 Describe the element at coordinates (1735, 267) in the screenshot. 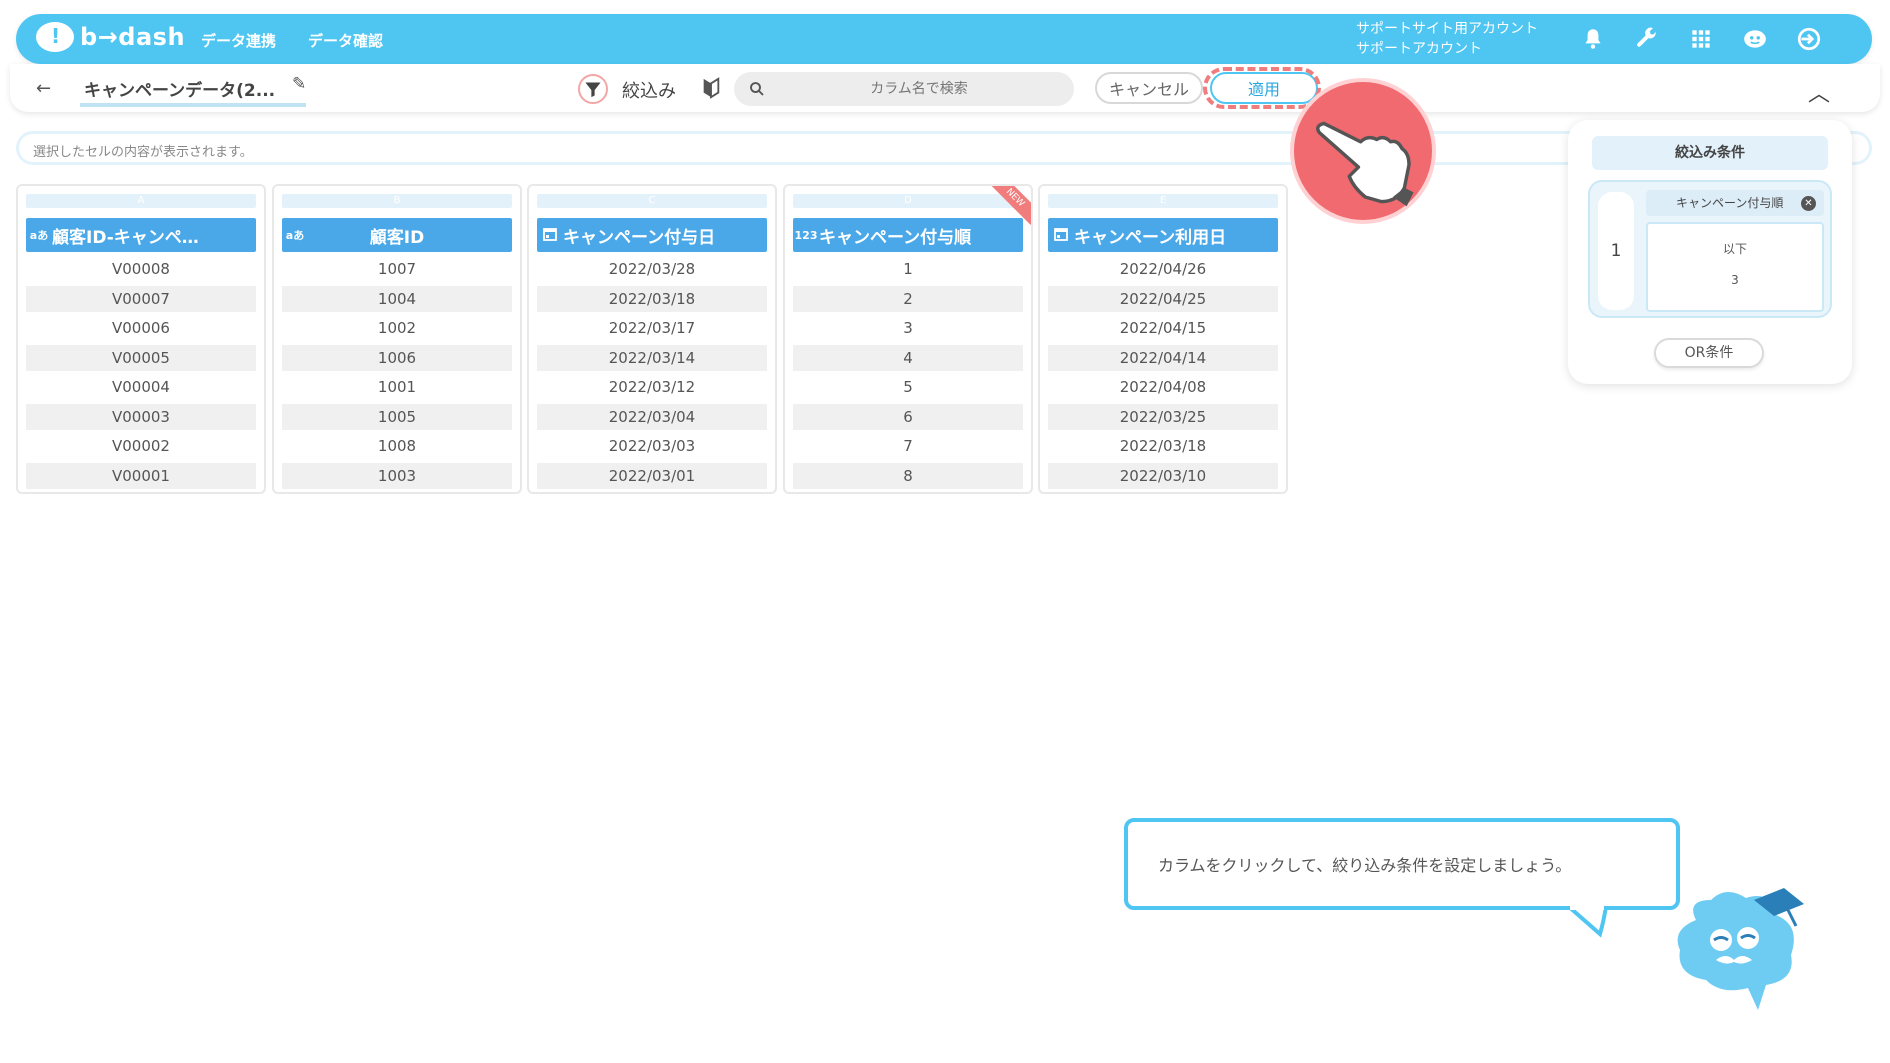

I see `condition-value-box: 以下 3` at that location.